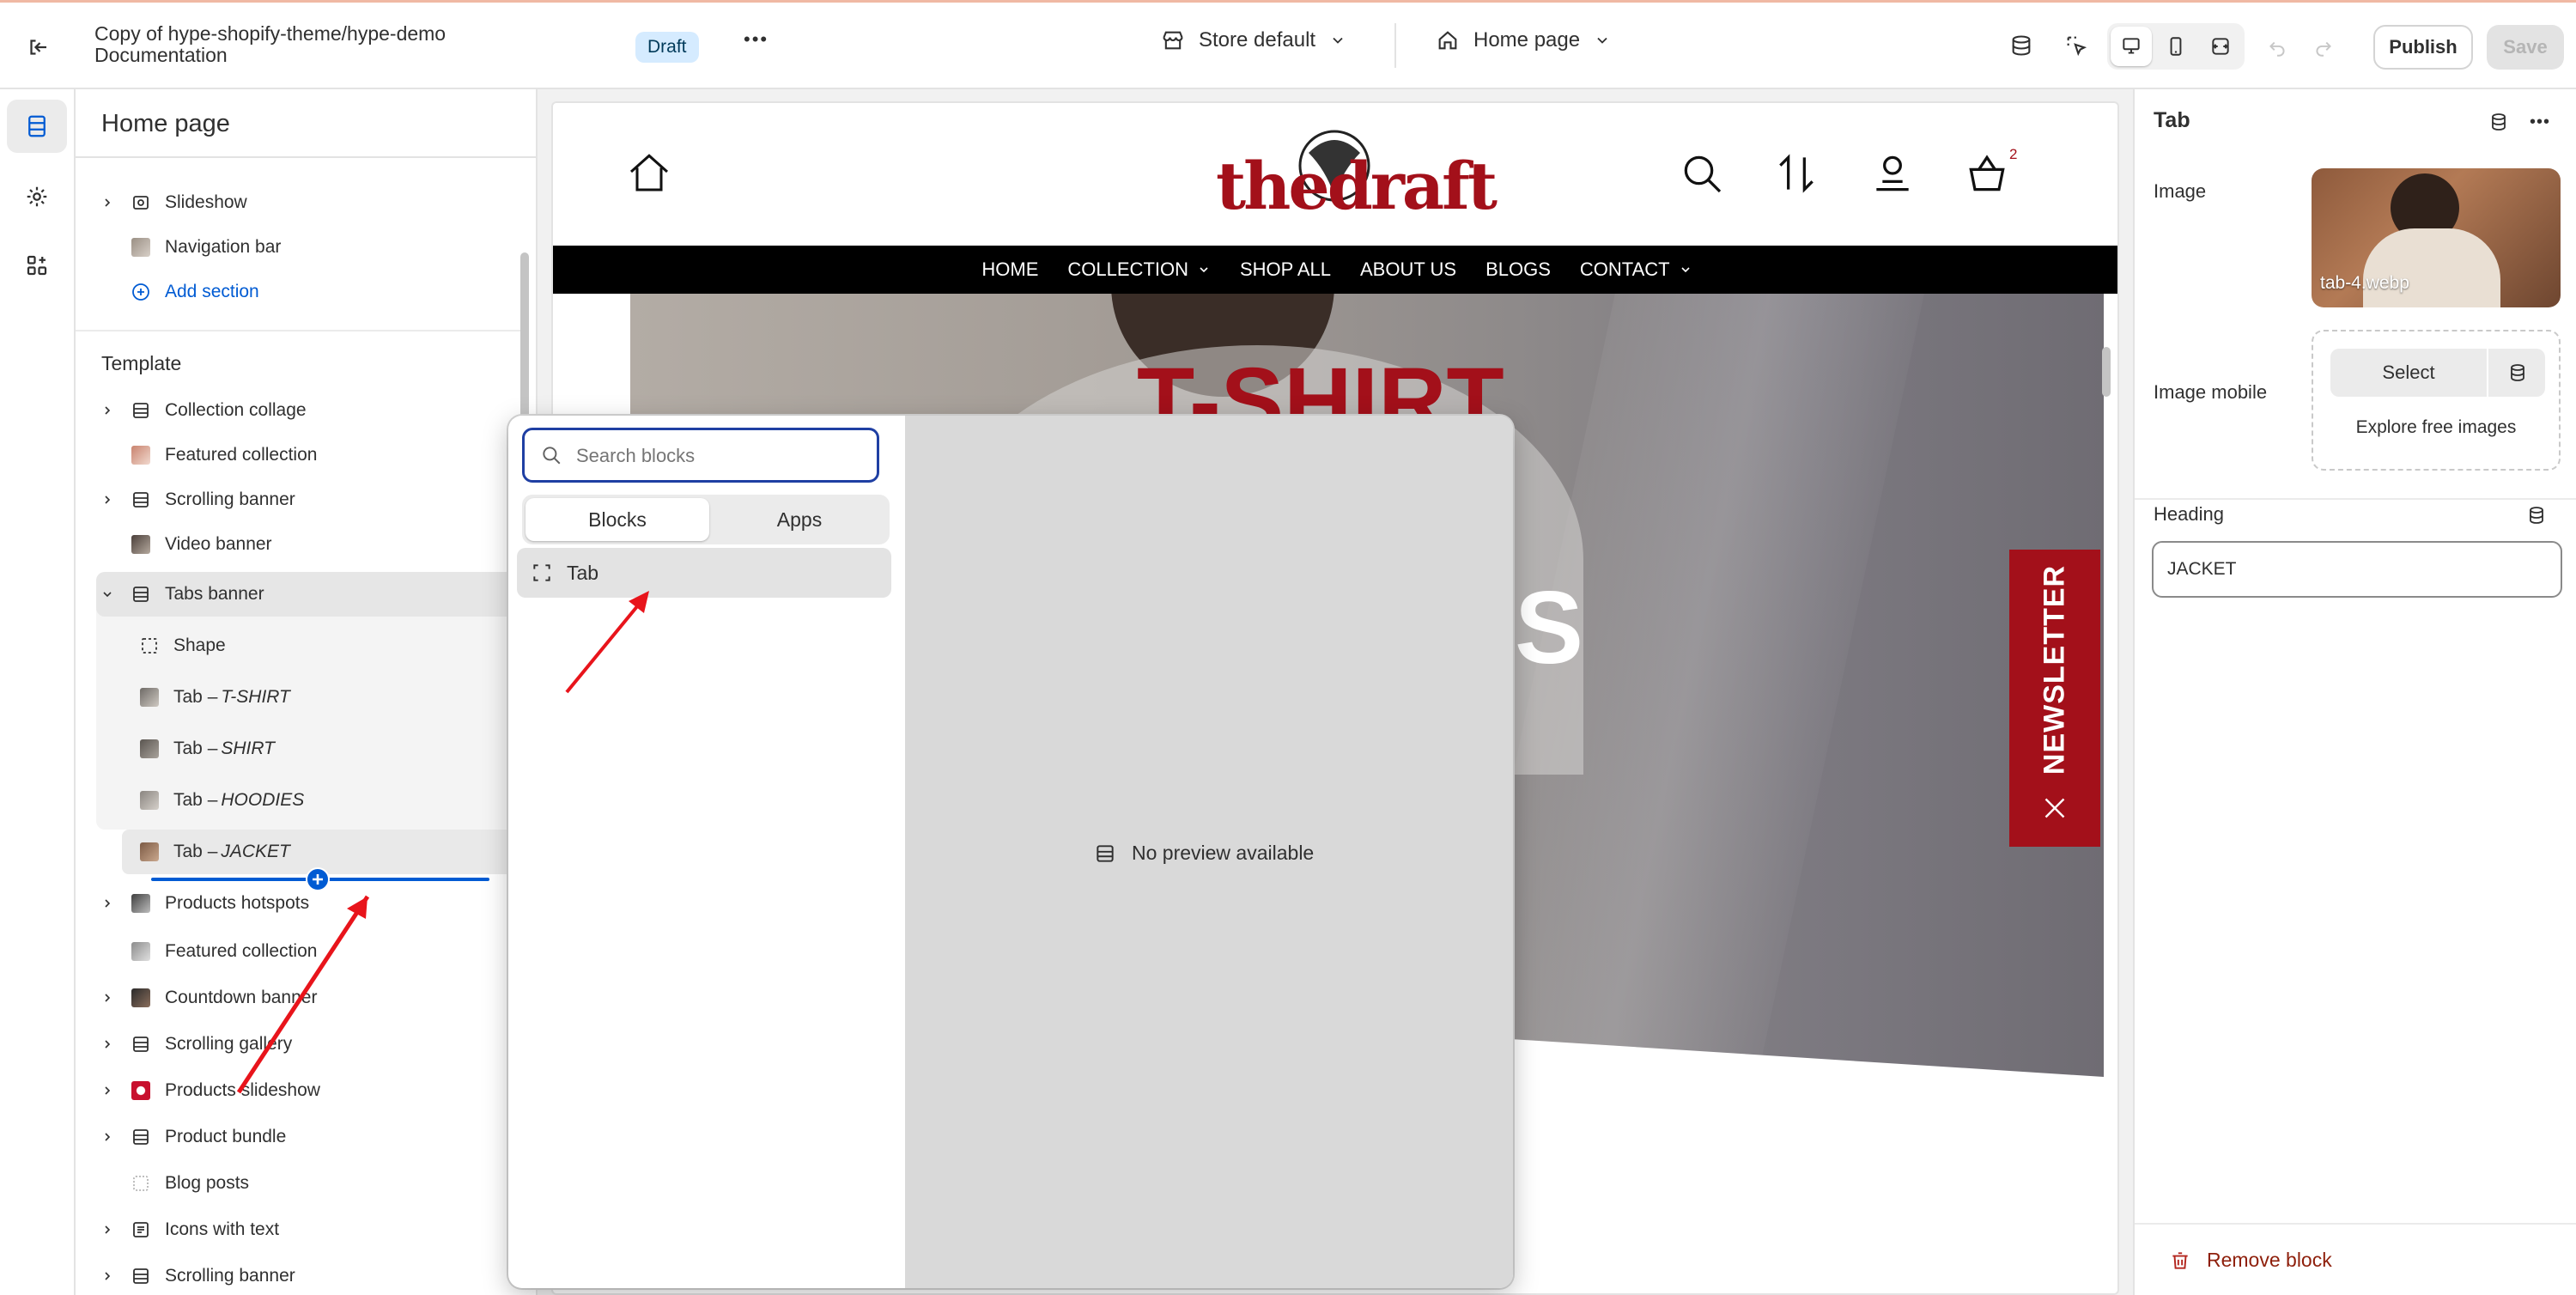 This screenshot has height=1295, width=2576. I want to click on redo-icon, so click(2324, 47).